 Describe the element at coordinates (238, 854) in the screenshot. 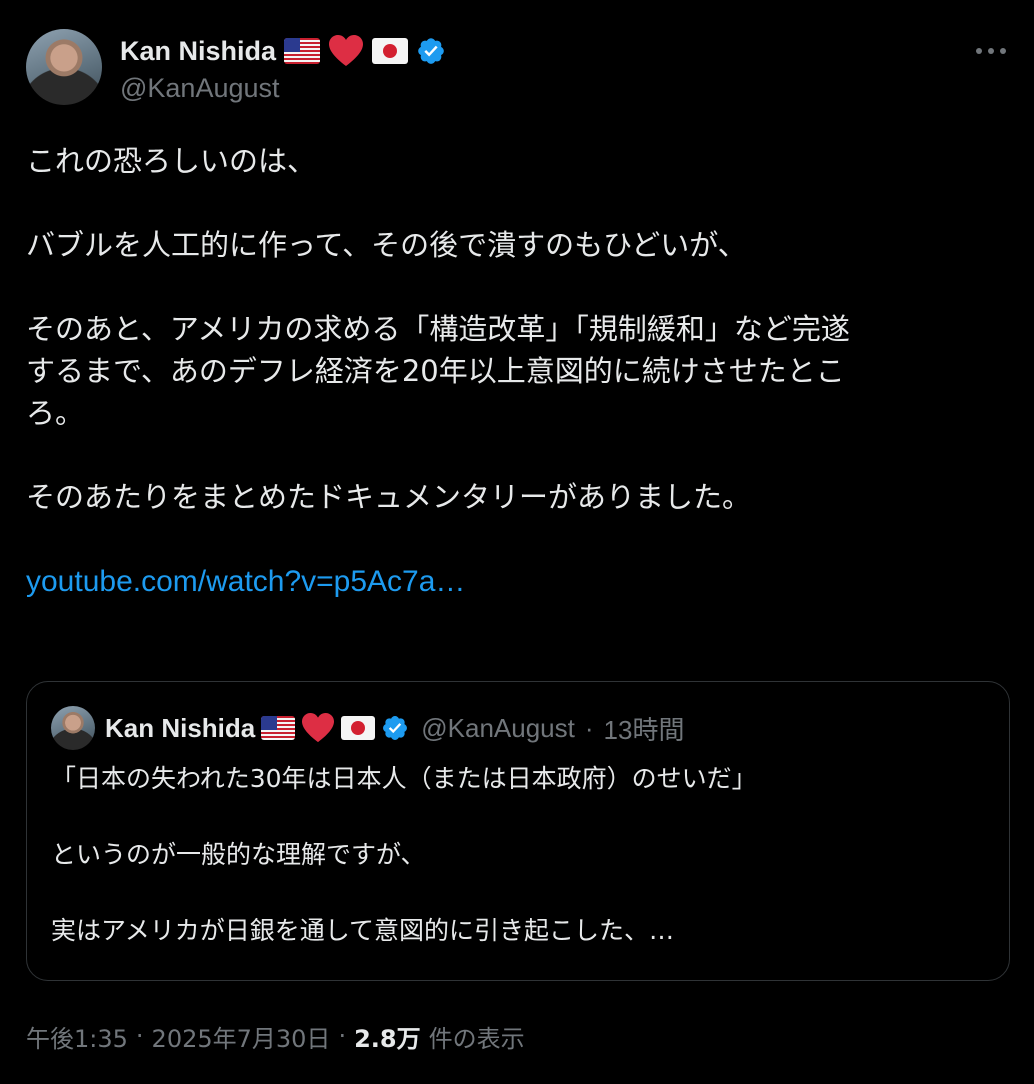

I see `quoted-paragraph: というのが一般的な理解ですが、` at that location.